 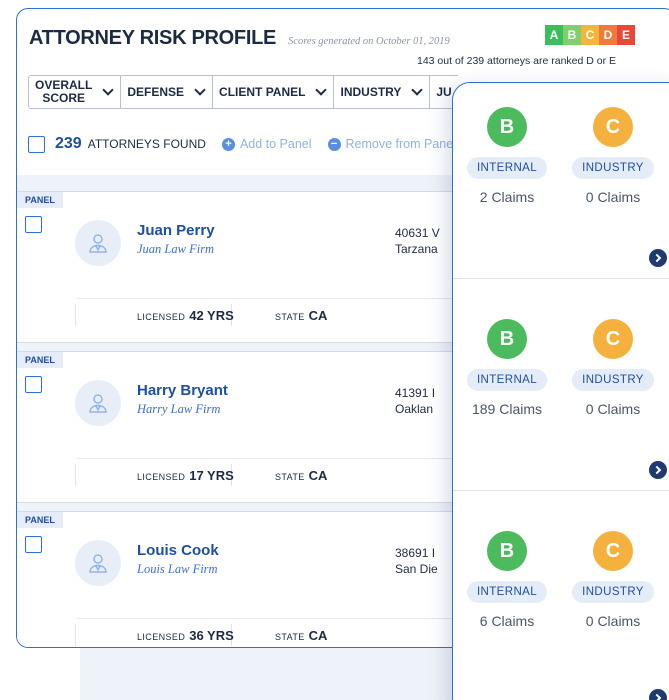 I want to click on add-to-panel-label: Add to Panel, so click(x=275, y=144).